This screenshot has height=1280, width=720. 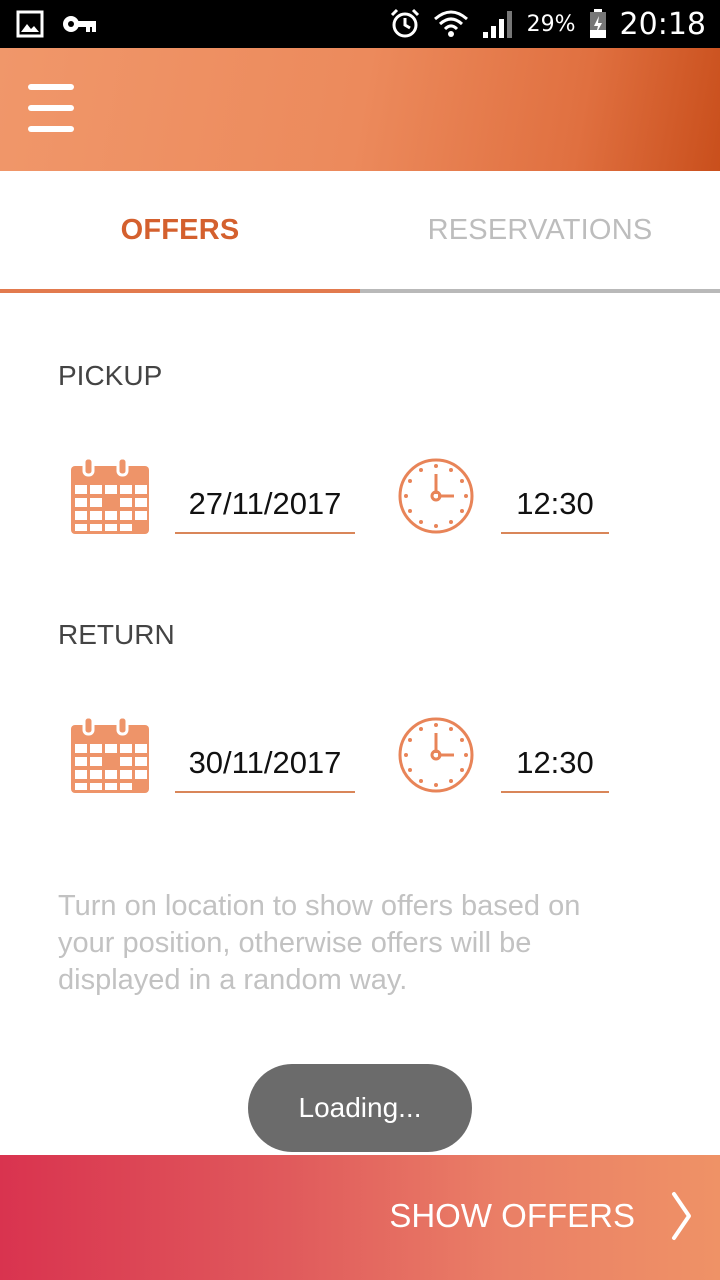 What do you see at coordinates (681, 1216) in the screenshot?
I see `chevron-right-icon` at bounding box center [681, 1216].